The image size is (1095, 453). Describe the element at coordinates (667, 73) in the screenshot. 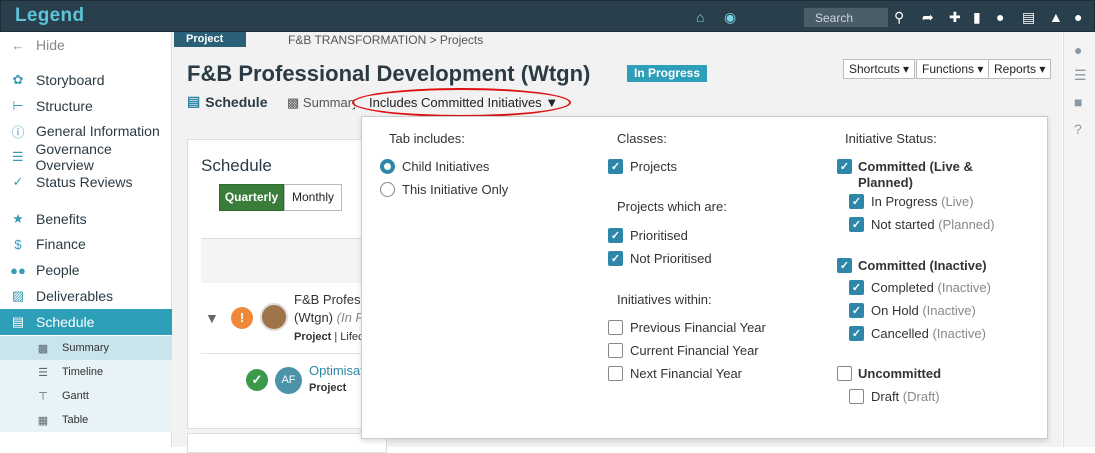

I see `status-badge: In Progress` at that location.